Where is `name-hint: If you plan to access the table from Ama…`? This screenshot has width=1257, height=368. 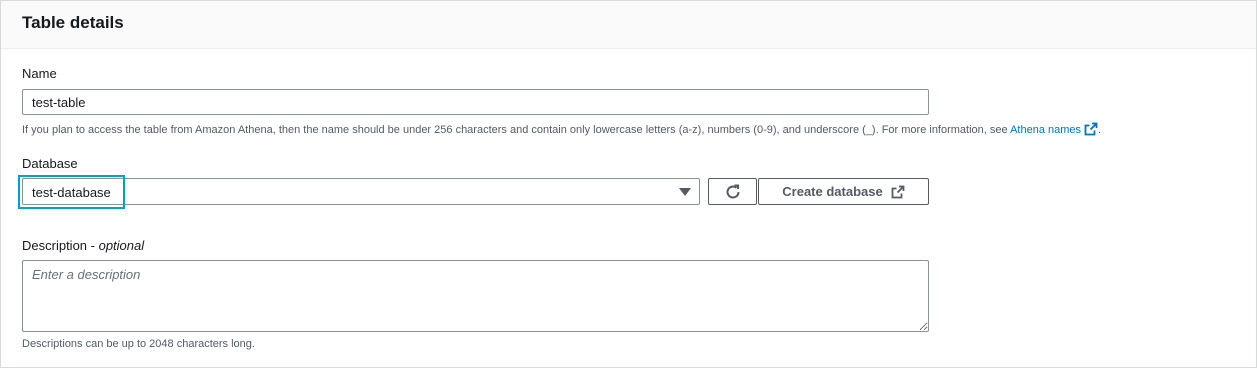
name-hint: If you plan to access the table from Ama… is located at coordinates (562, 129).